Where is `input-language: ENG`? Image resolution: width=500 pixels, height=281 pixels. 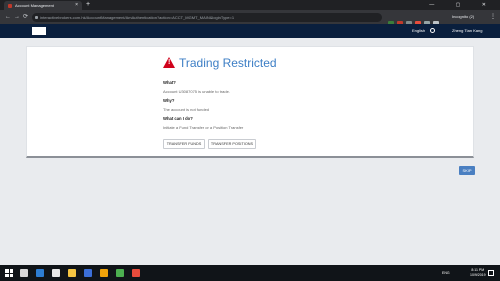
input-language: ENG is located at coordinates (446, 273).